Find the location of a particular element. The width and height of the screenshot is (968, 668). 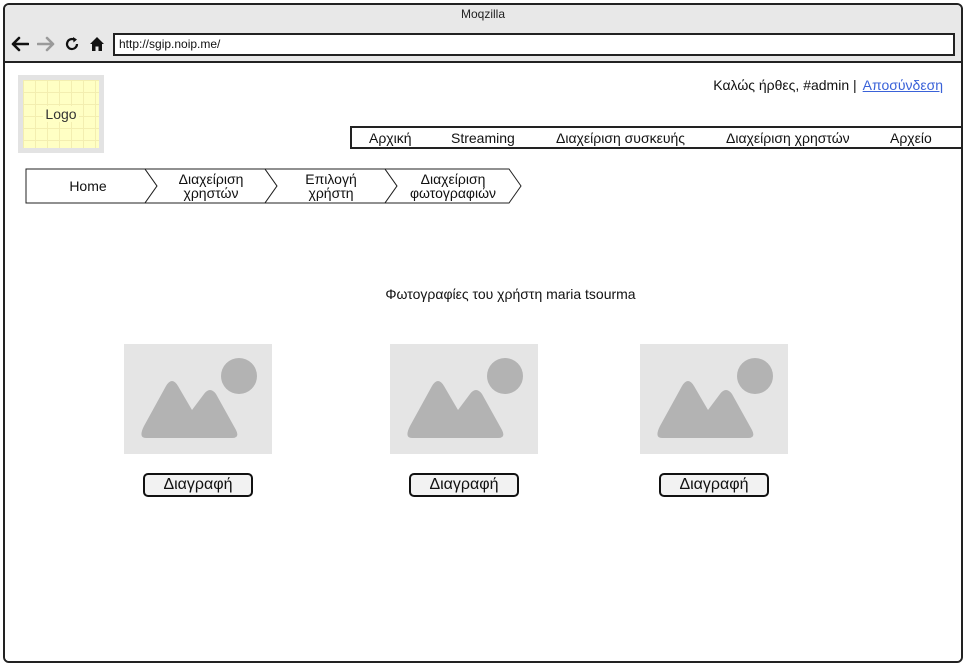

arrow-right-icon is located at coordinates (46, 44).